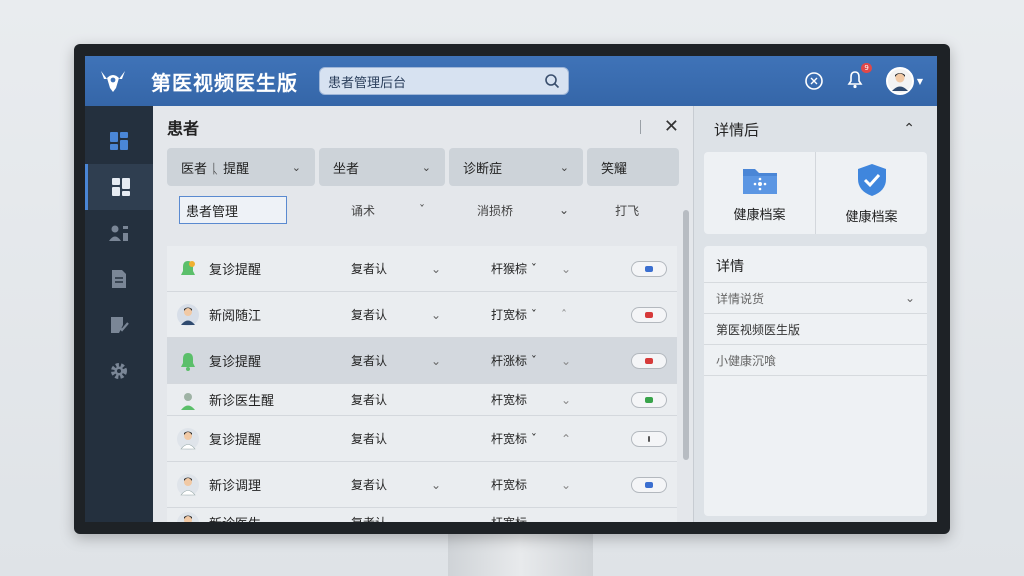 The width and height of the screenshot is (1024, 576). I want to click on detail-item: 第医视频医生版, so click(815, 329).